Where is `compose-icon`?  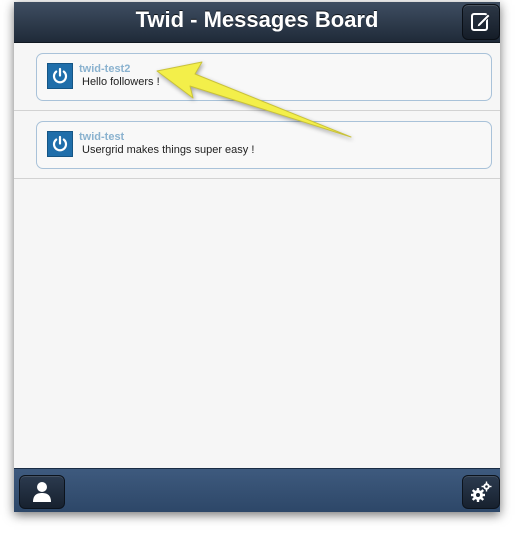
compose-icon is located at coordinates (481, 22).